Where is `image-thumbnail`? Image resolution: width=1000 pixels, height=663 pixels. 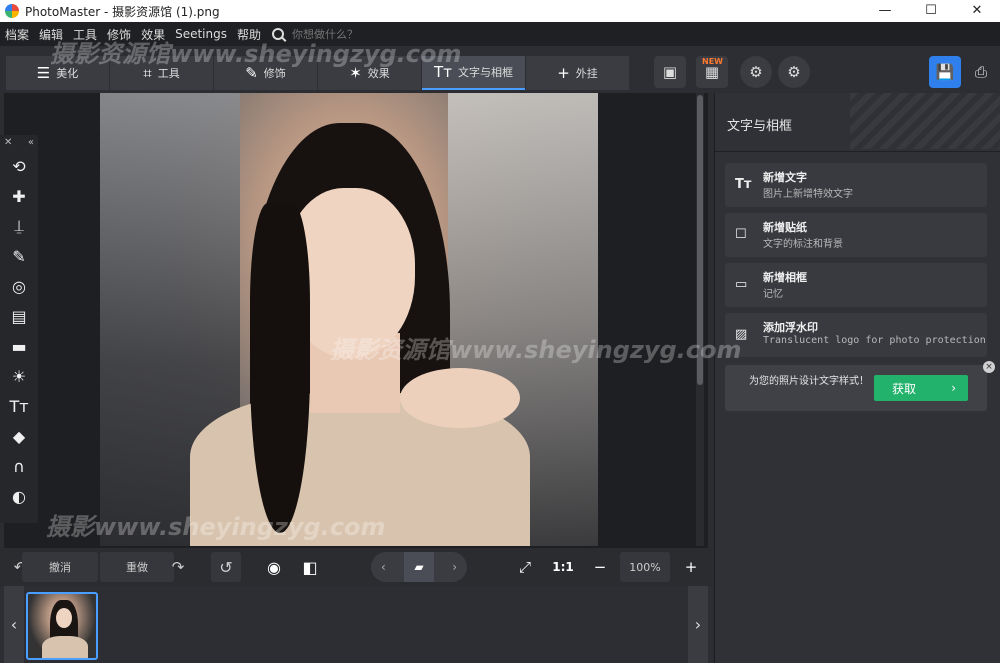
image-thumbnail is located at coordinates (62, 626).